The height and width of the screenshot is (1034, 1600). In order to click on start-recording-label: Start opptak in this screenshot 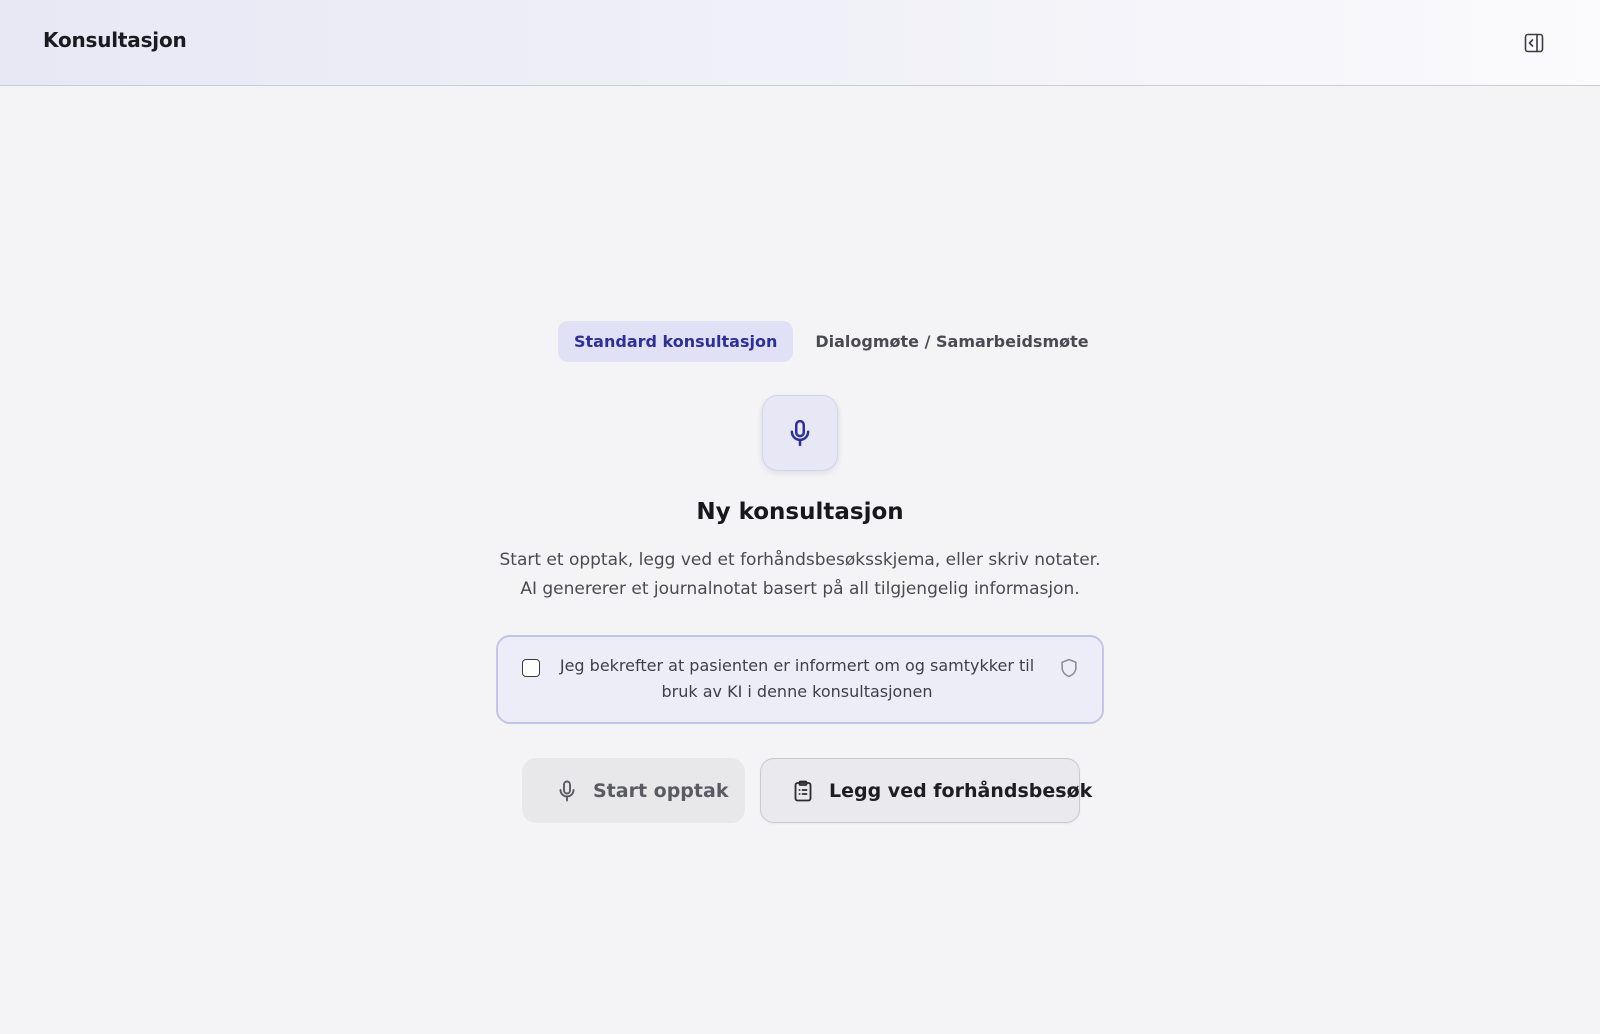, I will do `click(661, 790)`.